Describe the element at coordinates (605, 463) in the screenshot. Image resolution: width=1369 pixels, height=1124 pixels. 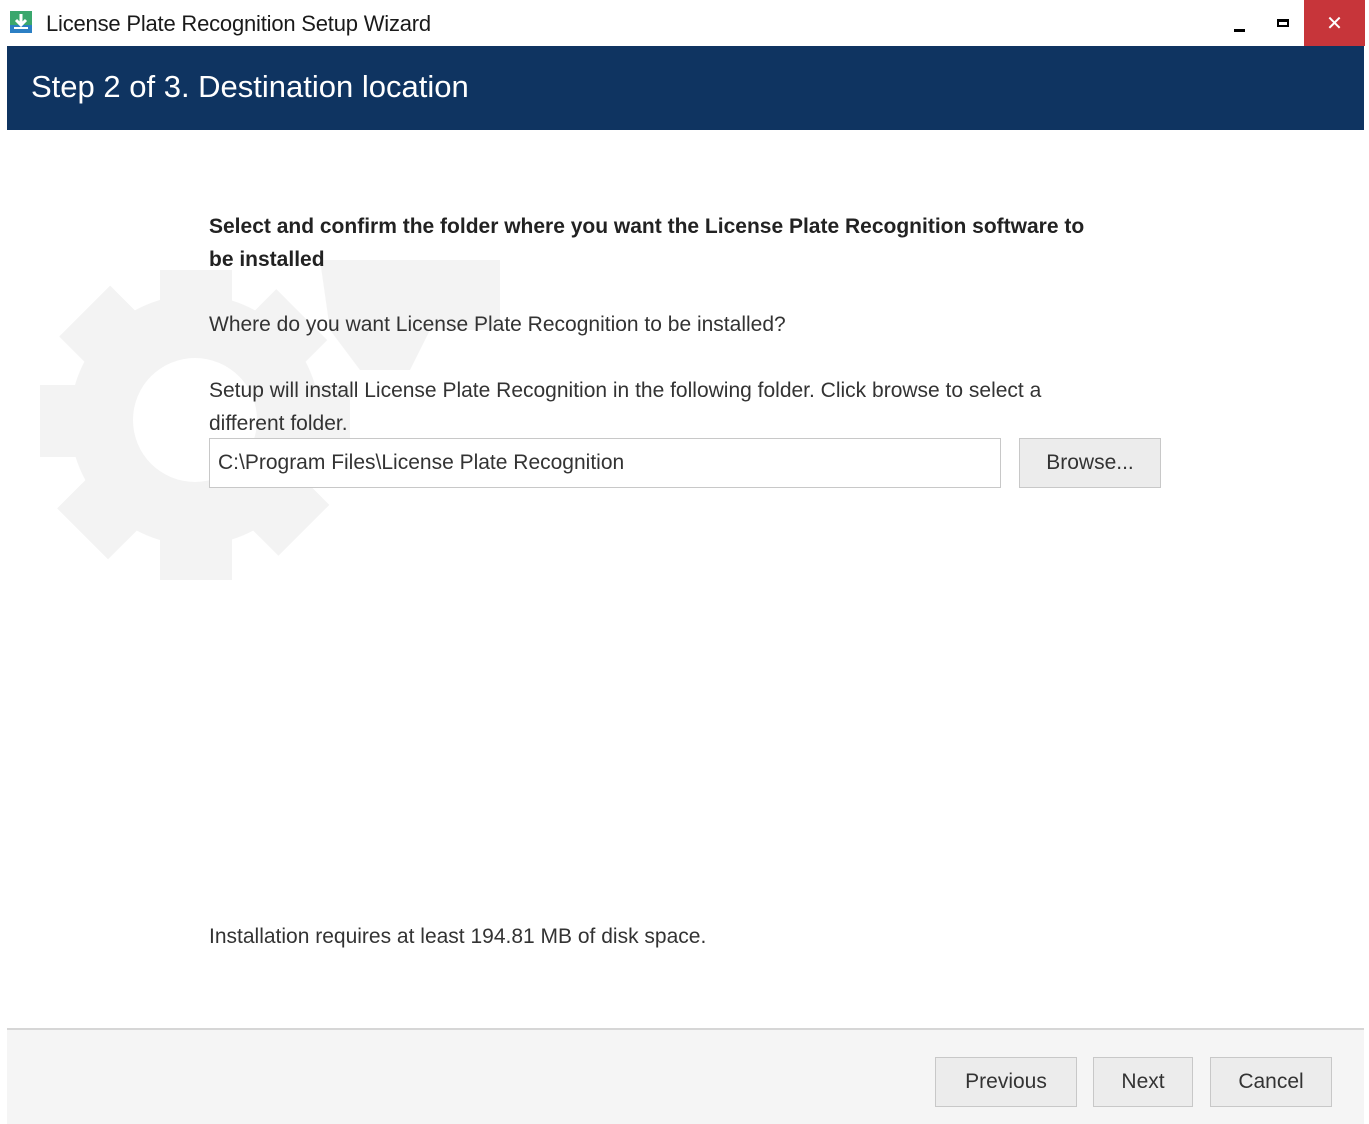
I see `destination-path-input` at that location.